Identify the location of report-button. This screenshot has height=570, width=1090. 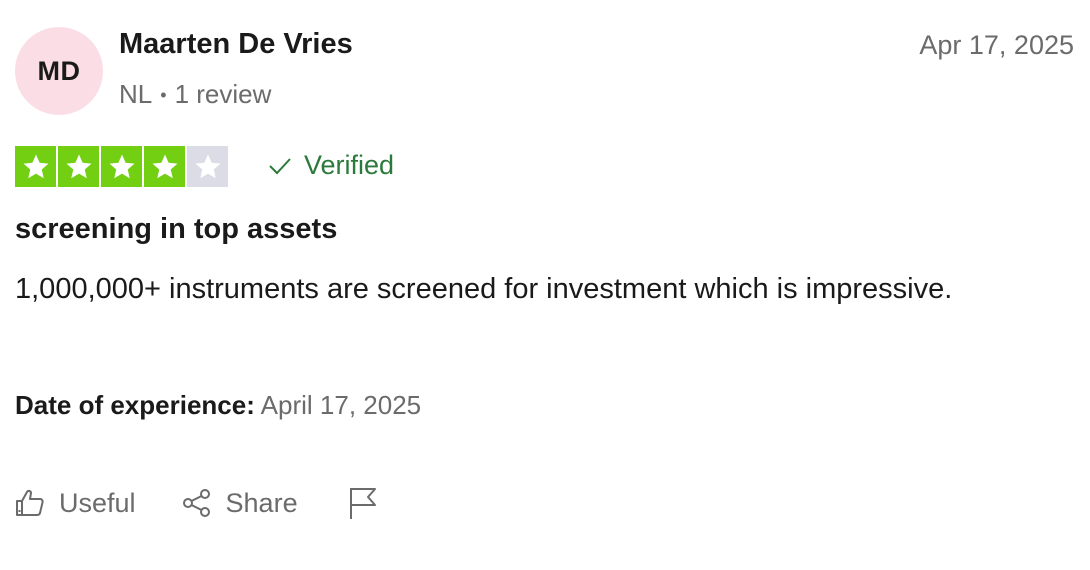
(370, 503).